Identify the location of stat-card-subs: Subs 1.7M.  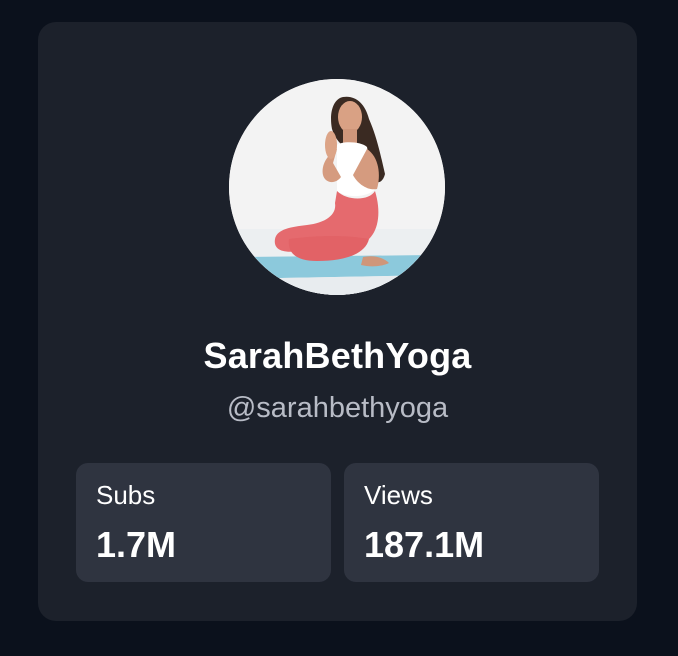
(203, 522).